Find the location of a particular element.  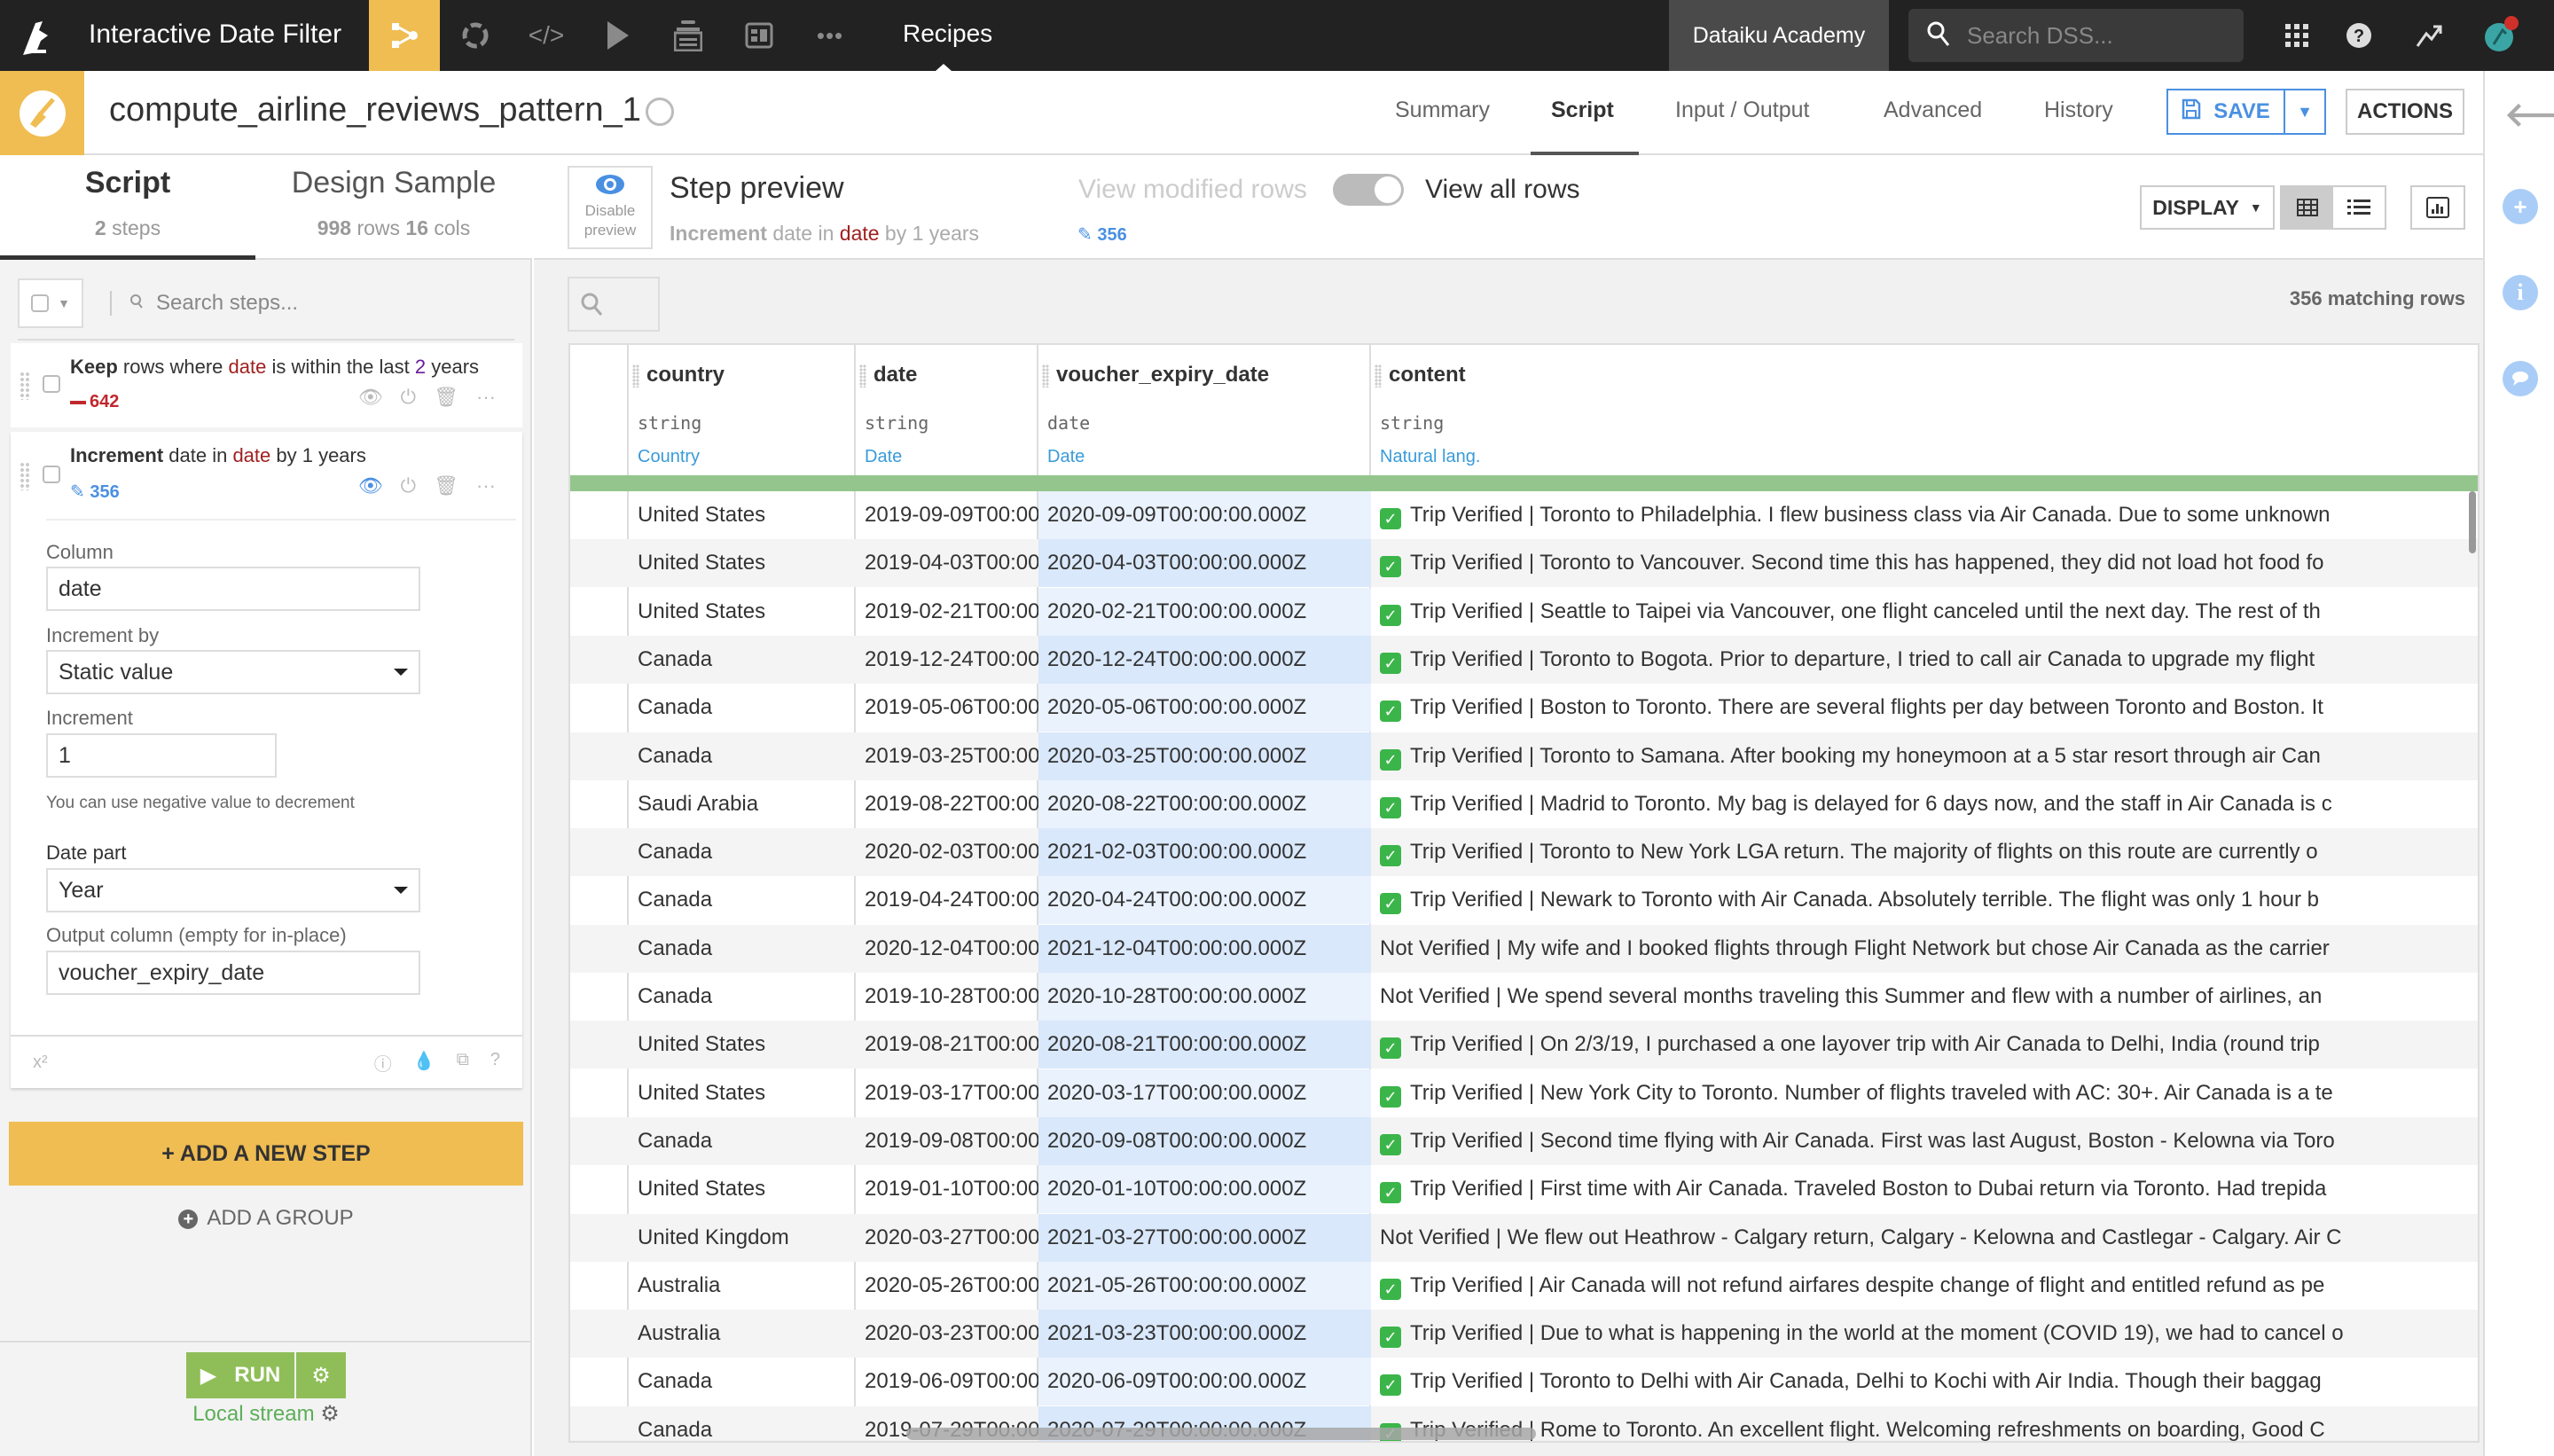

cell-voucher-expiry-date: 2020-04-03T00:00:00.000Z is located at coordinates (1204, 563).